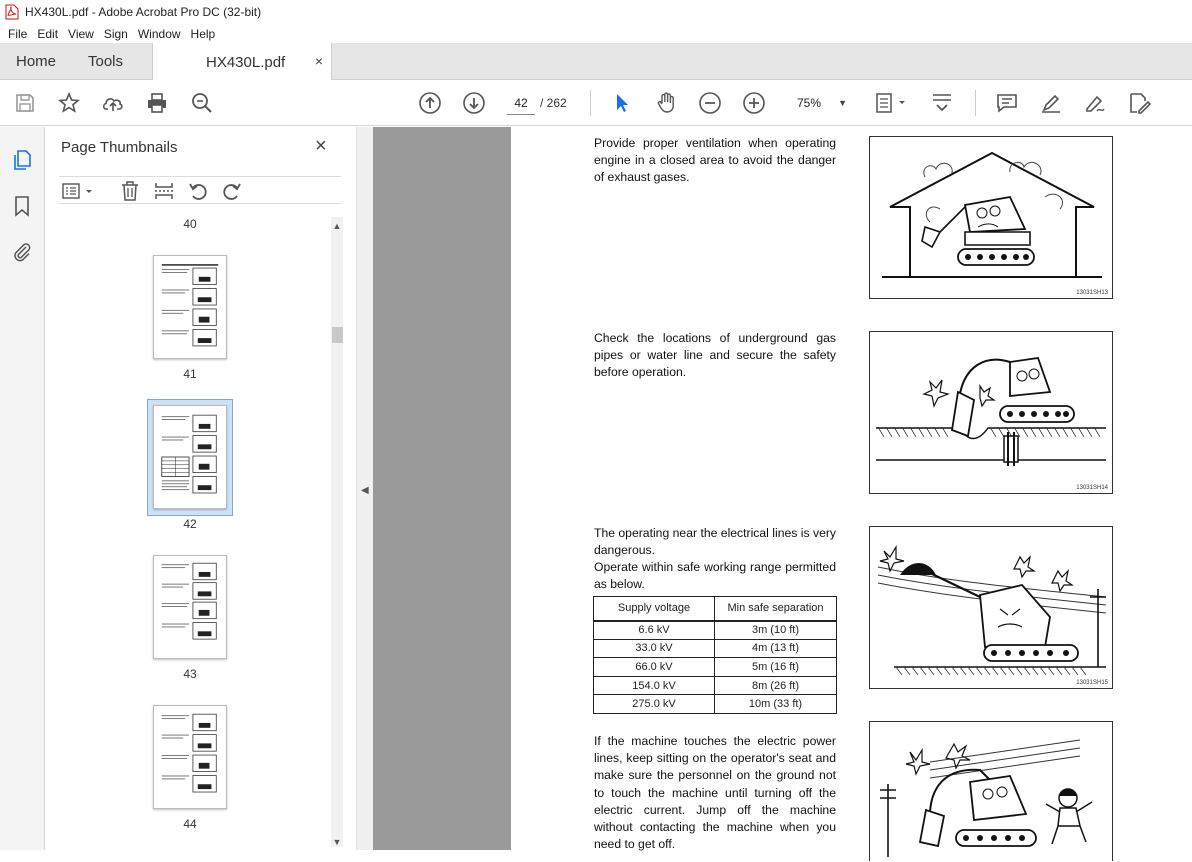  Describe the element at coordinates (553, 103) in the screenshot. I see `page-total: / 262` at that location.